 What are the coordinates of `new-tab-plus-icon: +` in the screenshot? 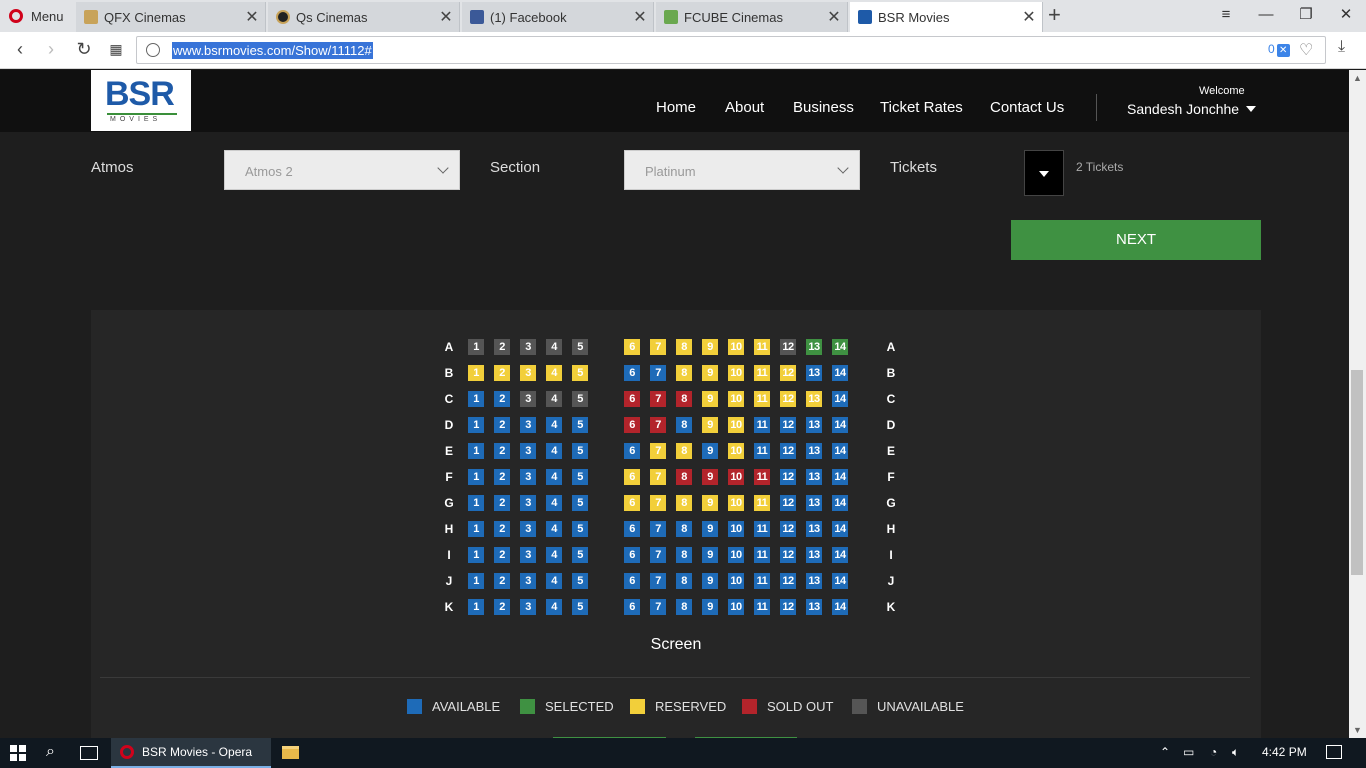 It's located at (1054, 15).